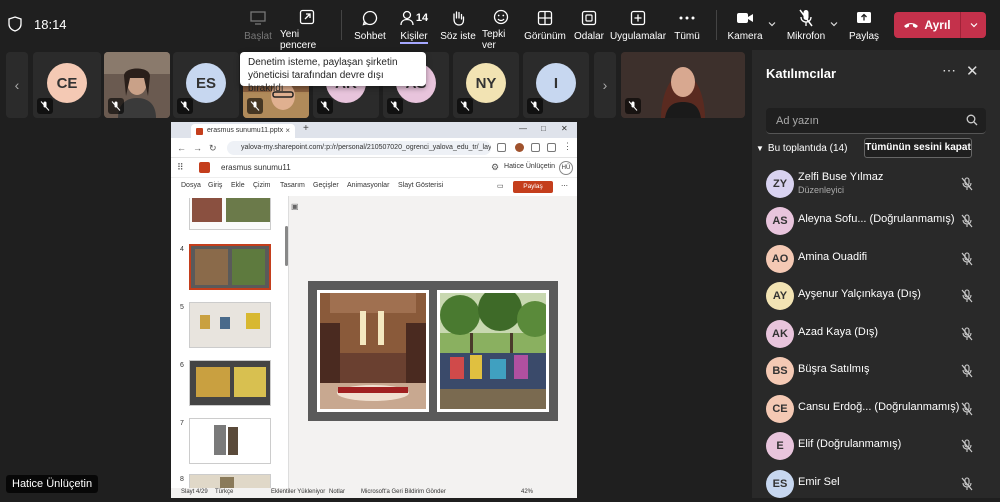 The image size is (1000, 502). Describe the element at coordinates (181, 148) in the screenshot. I see `back-icon: ←` at that location.